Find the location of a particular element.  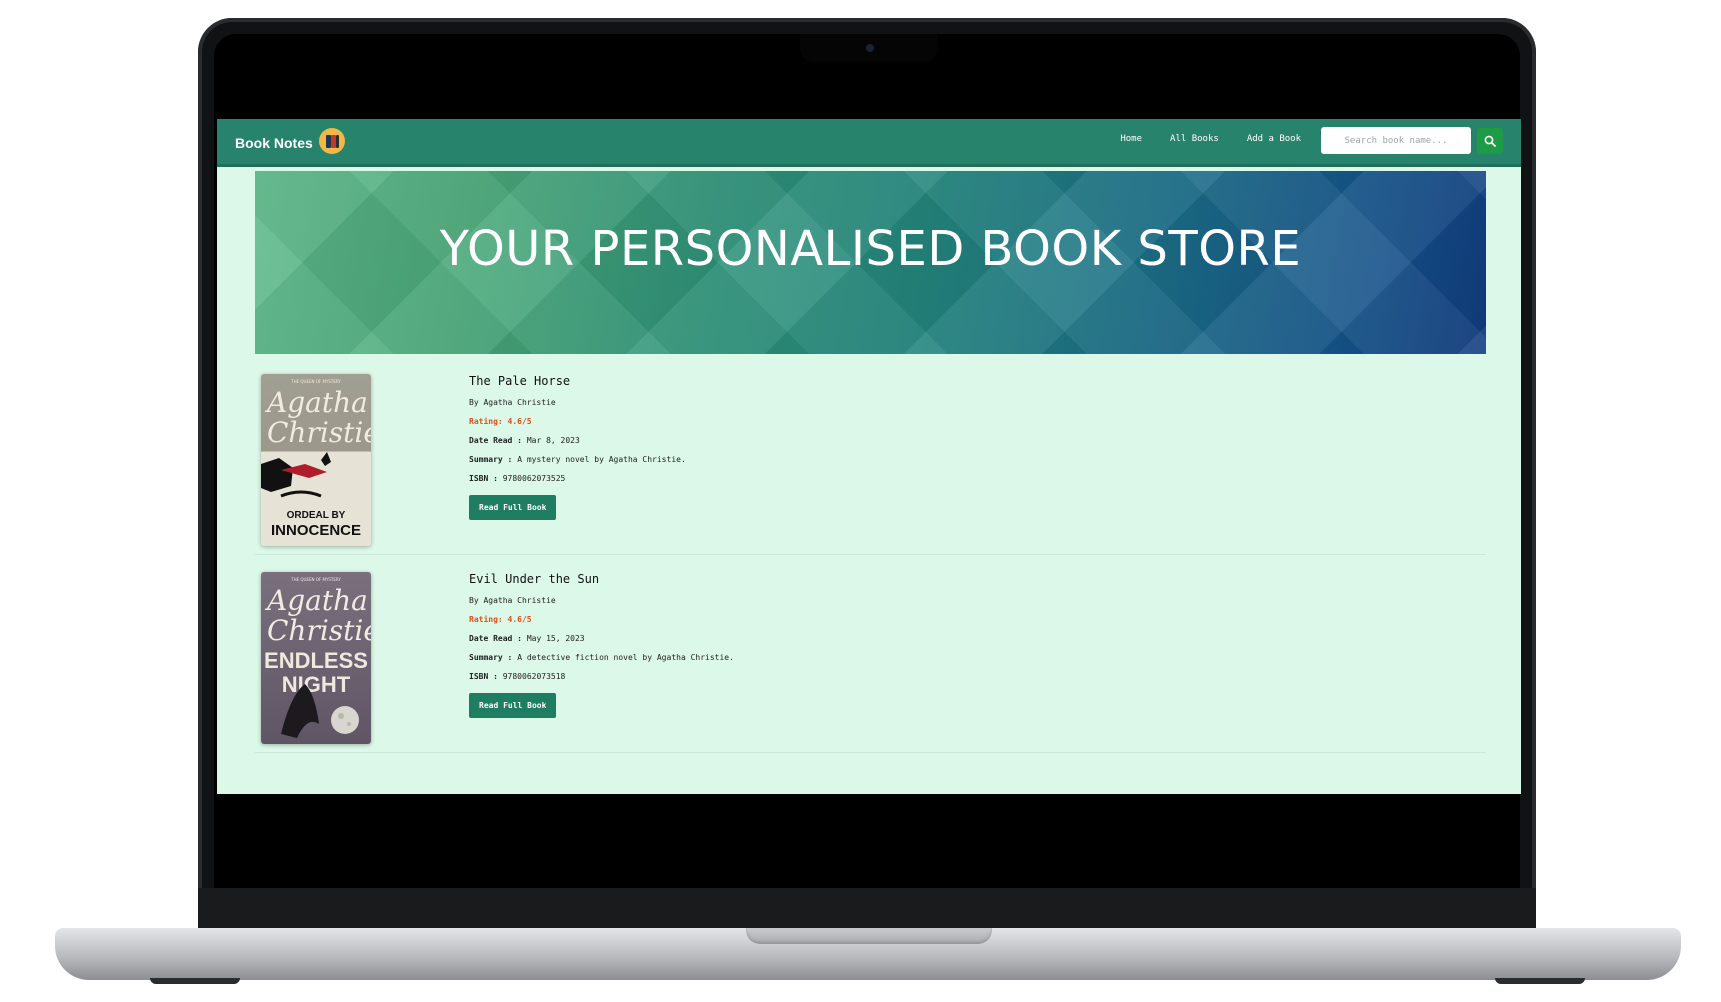

book-isbn: ISBN : 9780062073518 is located at coordinates (601, 676).